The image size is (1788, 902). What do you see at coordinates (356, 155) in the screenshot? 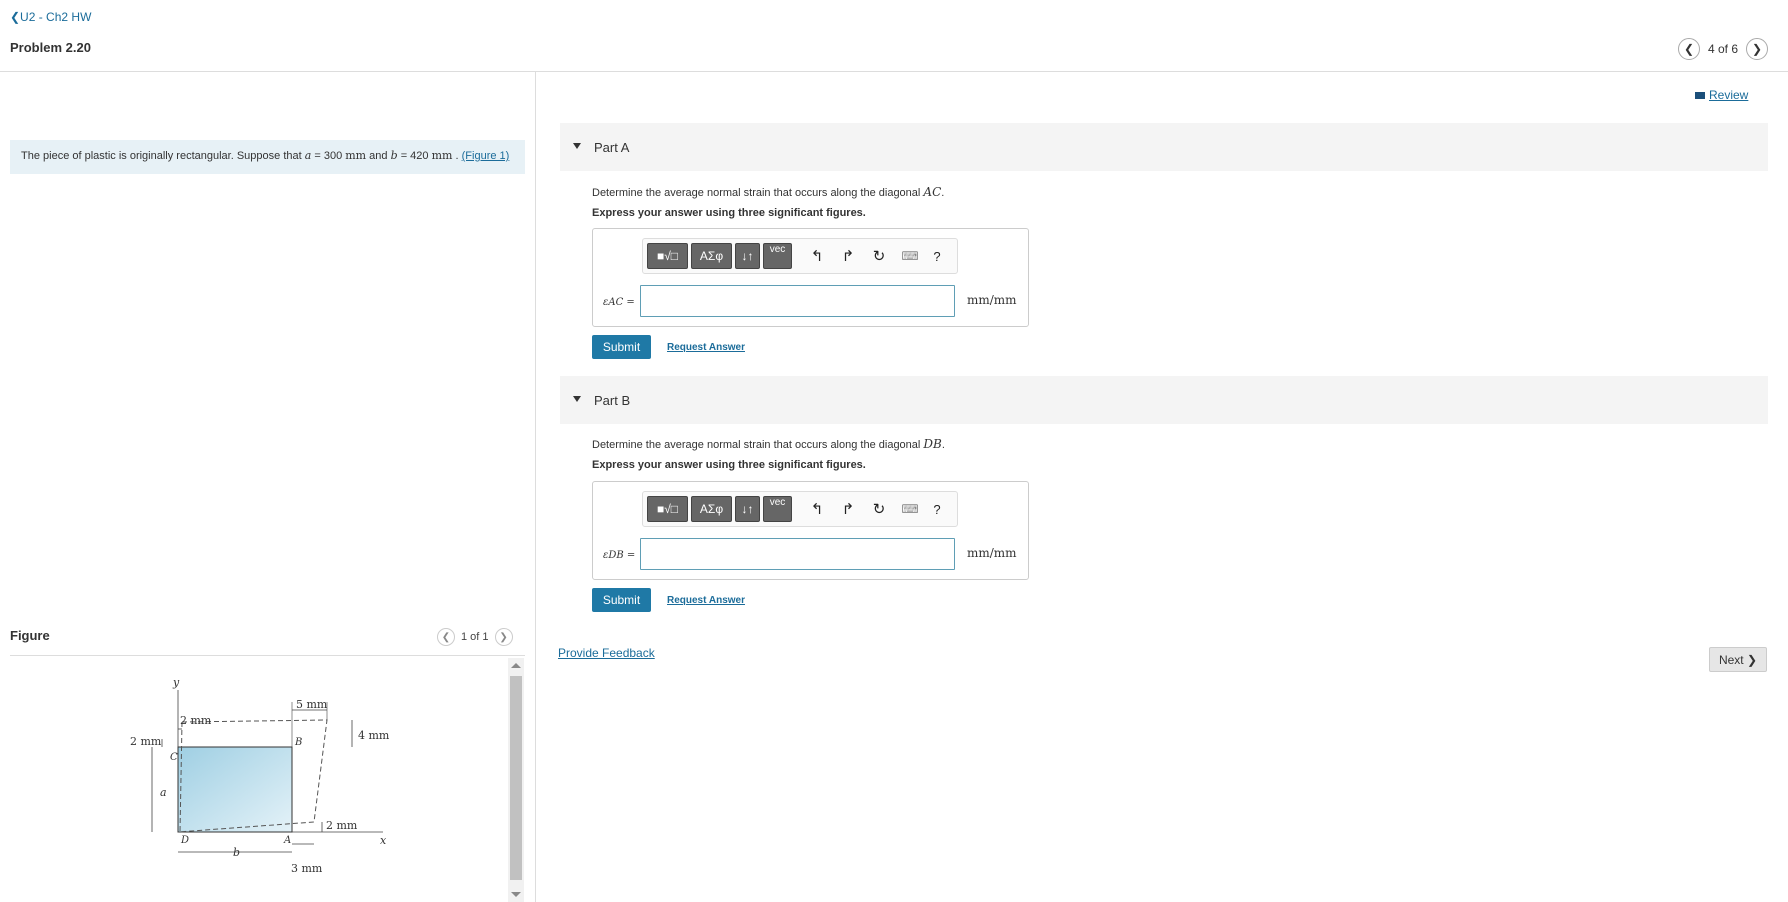
I see `unit-a: mm` at bounding box center [356, 155].